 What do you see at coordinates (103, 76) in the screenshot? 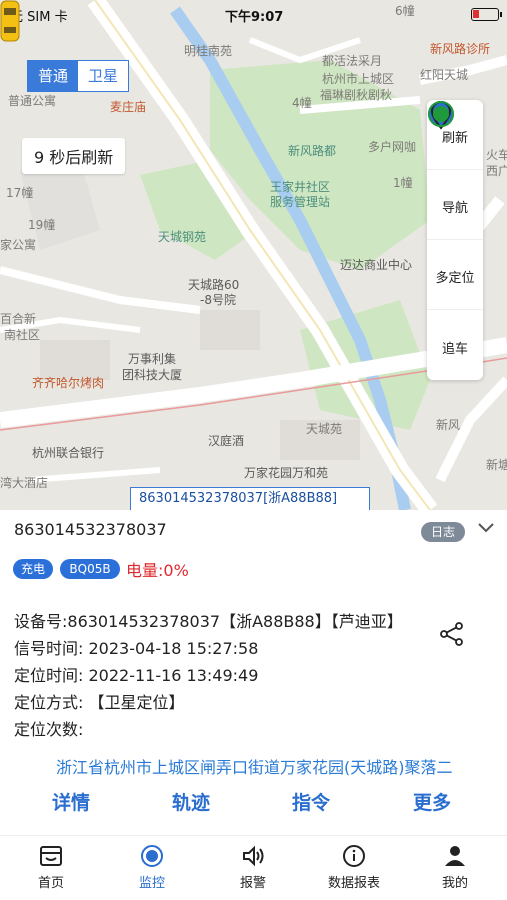
I see `map-type-satellite-button: 卫星` at bounding box center [103, 76].